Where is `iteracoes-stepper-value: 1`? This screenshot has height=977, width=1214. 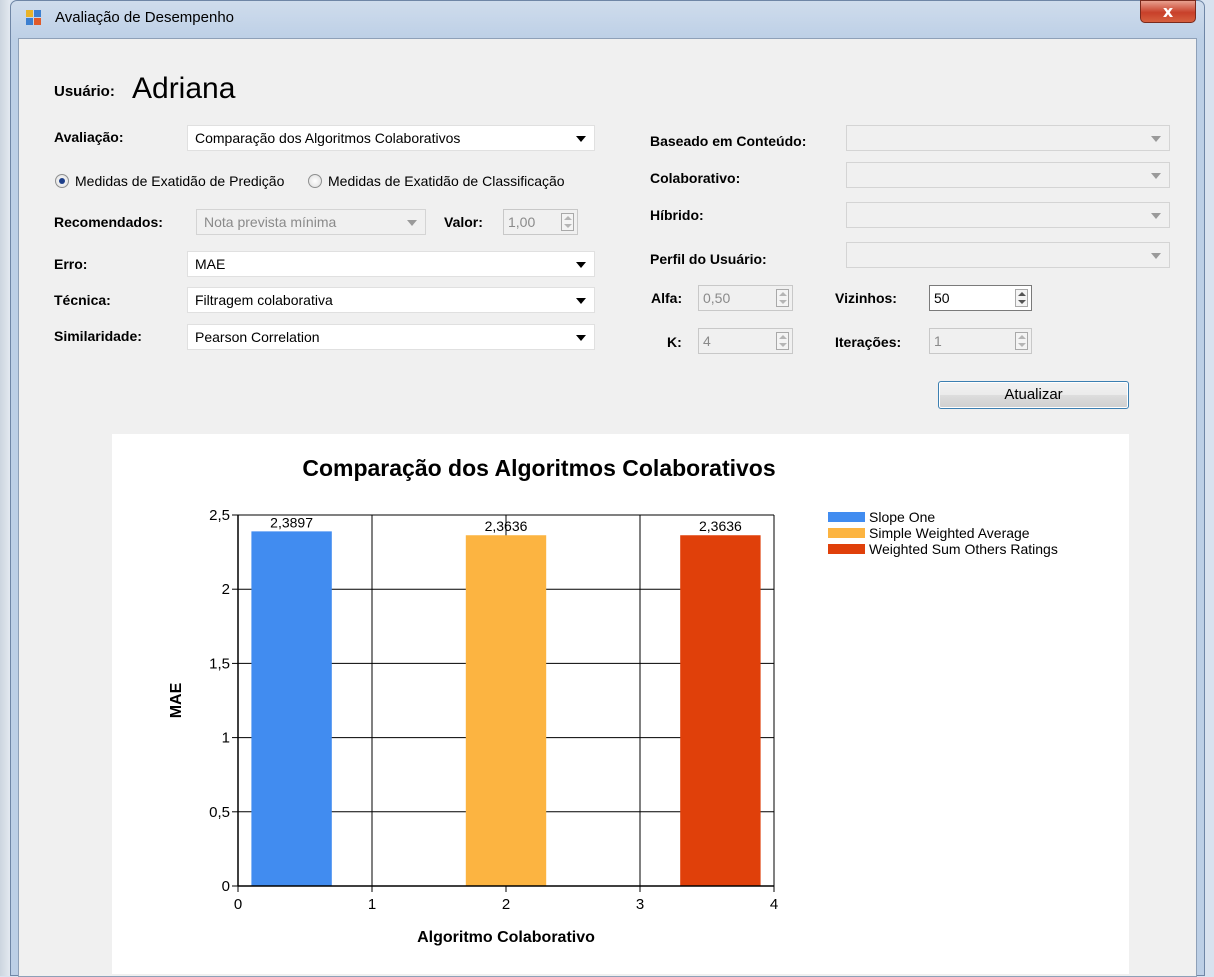
iteracoes-stepper-value: 1 is located at coordinates (938, 341).